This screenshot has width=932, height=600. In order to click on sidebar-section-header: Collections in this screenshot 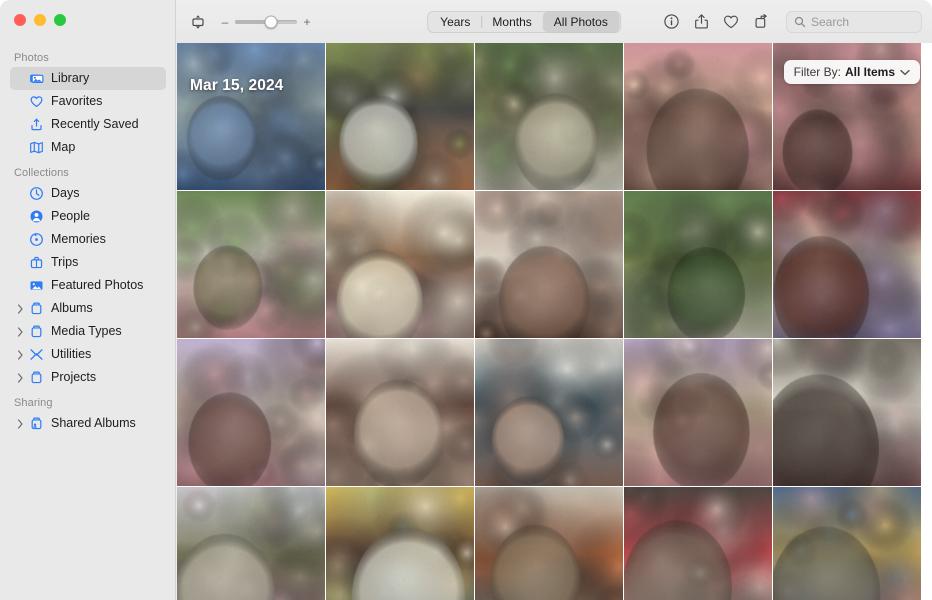, I will do `click(41, 173)`.